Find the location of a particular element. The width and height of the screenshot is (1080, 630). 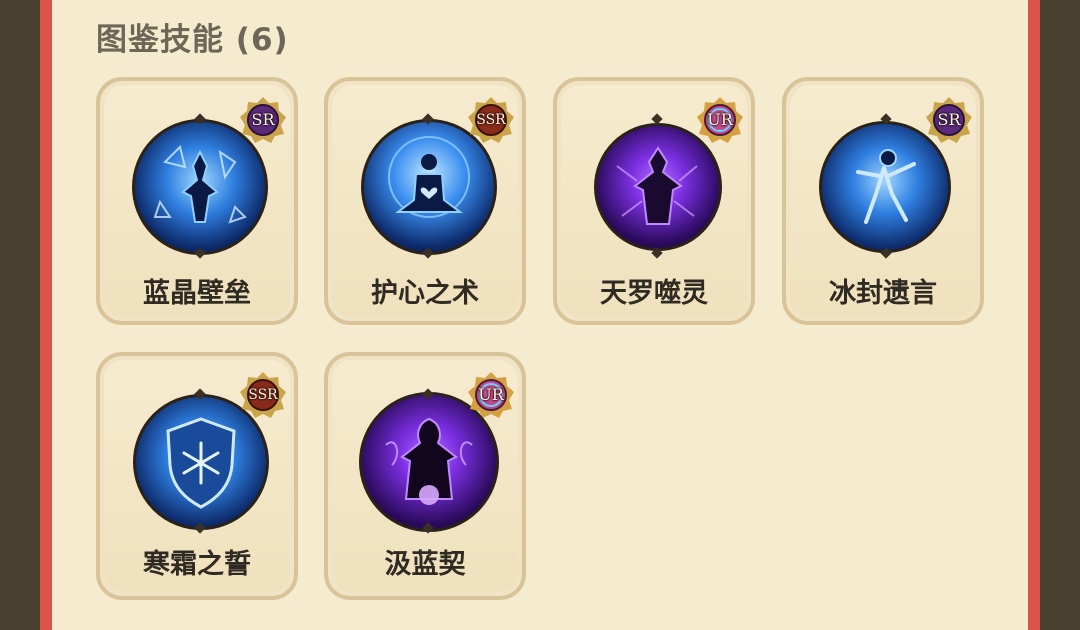

skill-card: SSR 寒霜之誓 is located at coordinates (197, 476).